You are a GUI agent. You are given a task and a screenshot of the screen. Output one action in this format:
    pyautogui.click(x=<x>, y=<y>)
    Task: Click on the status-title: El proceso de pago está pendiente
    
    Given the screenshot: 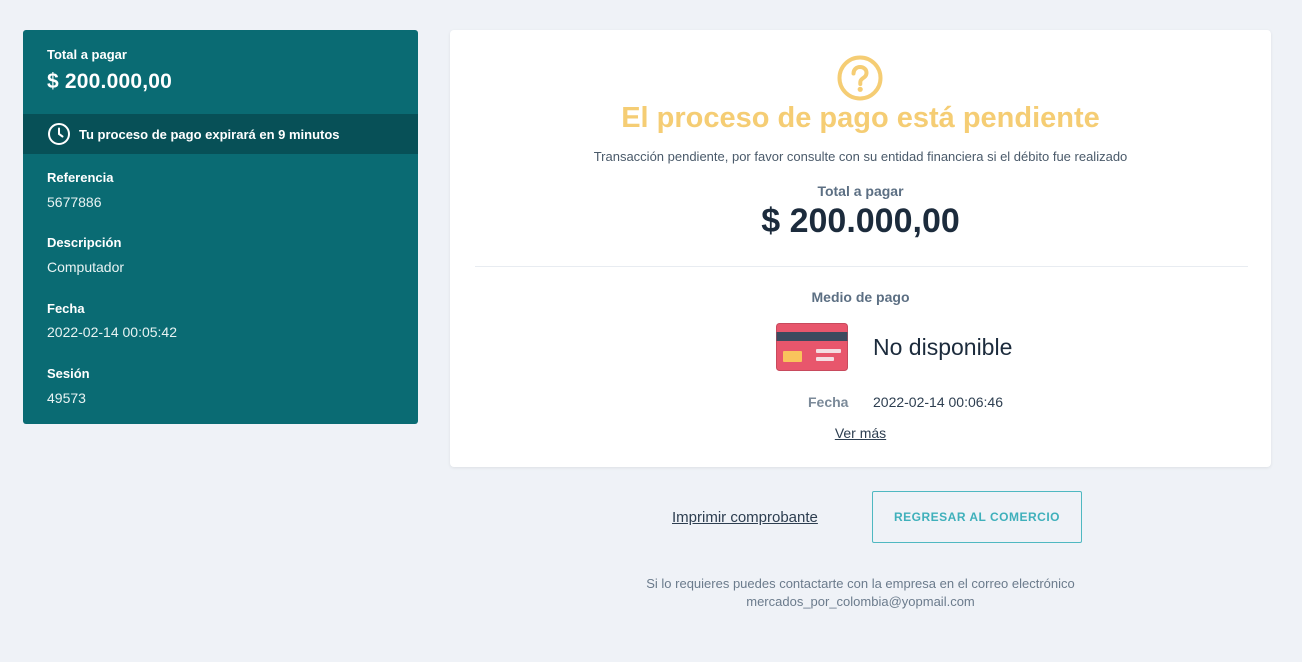 What is the action you would take?
    pyautogui.click(x=860, y=118)
    